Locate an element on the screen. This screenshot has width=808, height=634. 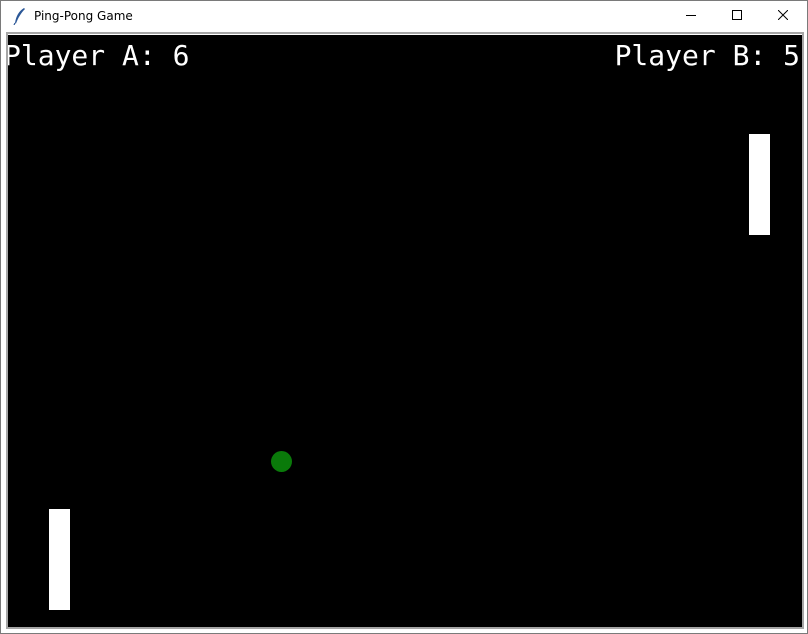
minimize-icon is located at coordinates (691, 16).